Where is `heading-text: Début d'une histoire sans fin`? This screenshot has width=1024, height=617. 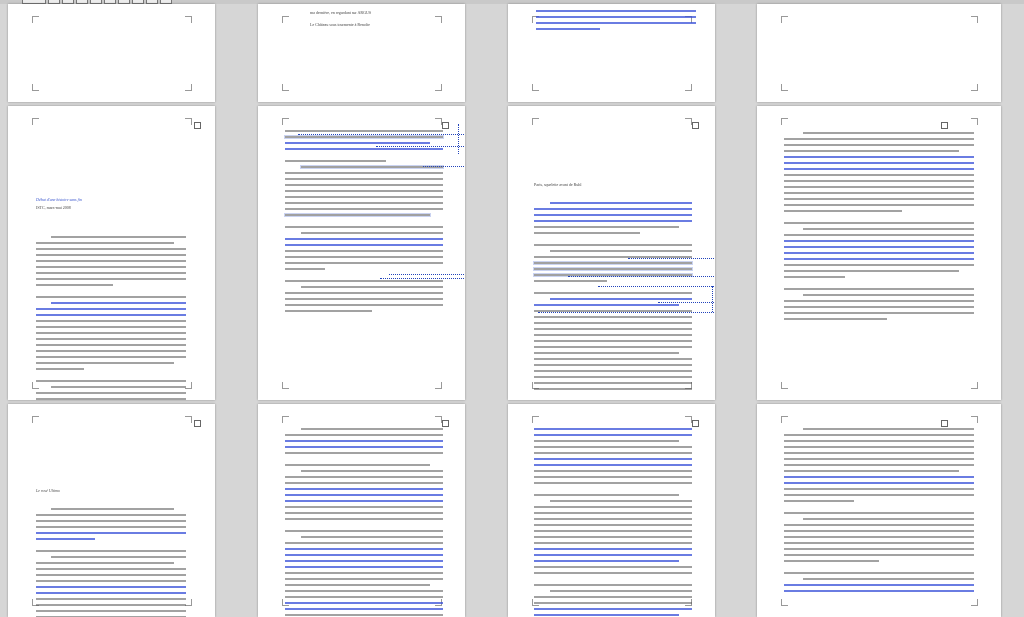 heading-text: Début d'une histoire sans fin is located at coordinates (59, 199).